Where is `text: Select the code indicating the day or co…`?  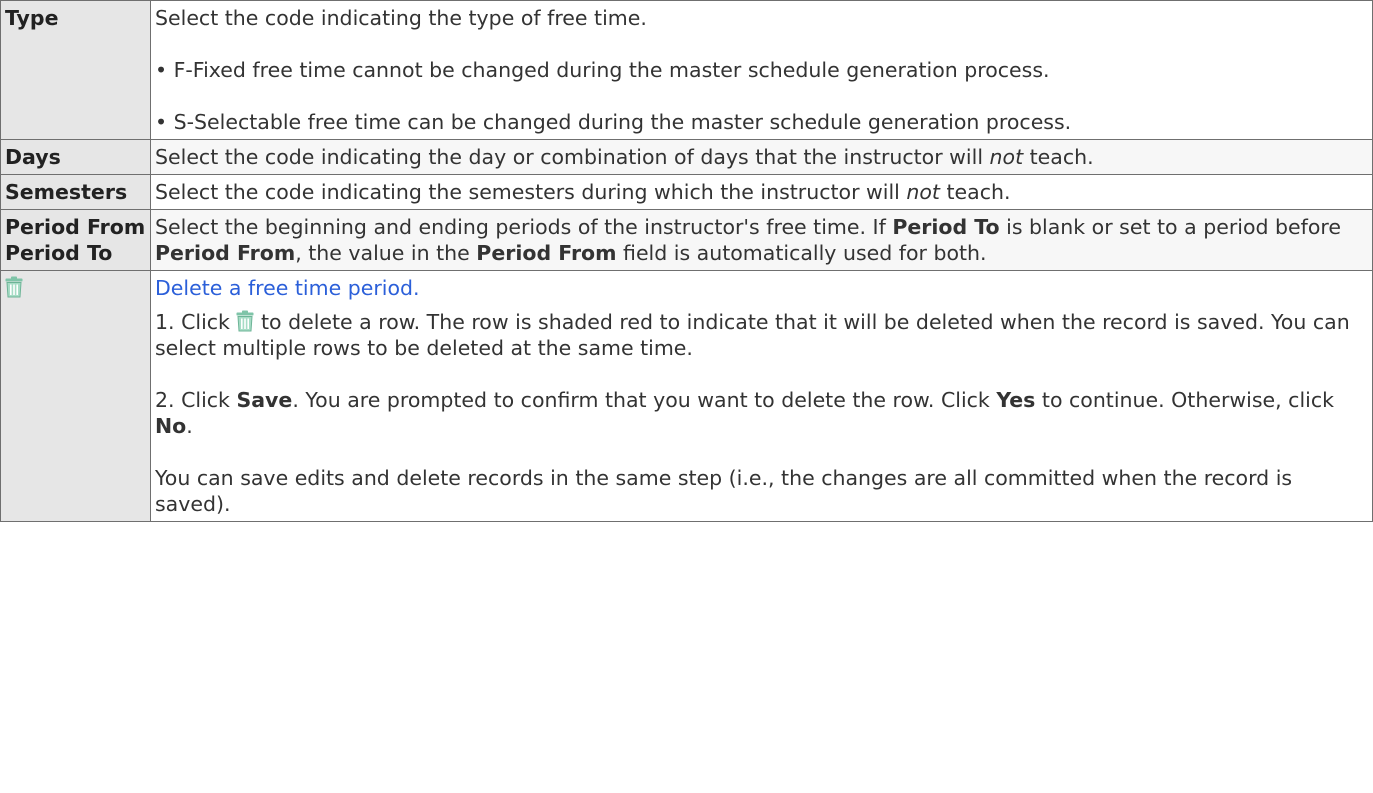 text: Select the code indicating the day or co… is located at coordinates (572, 157).